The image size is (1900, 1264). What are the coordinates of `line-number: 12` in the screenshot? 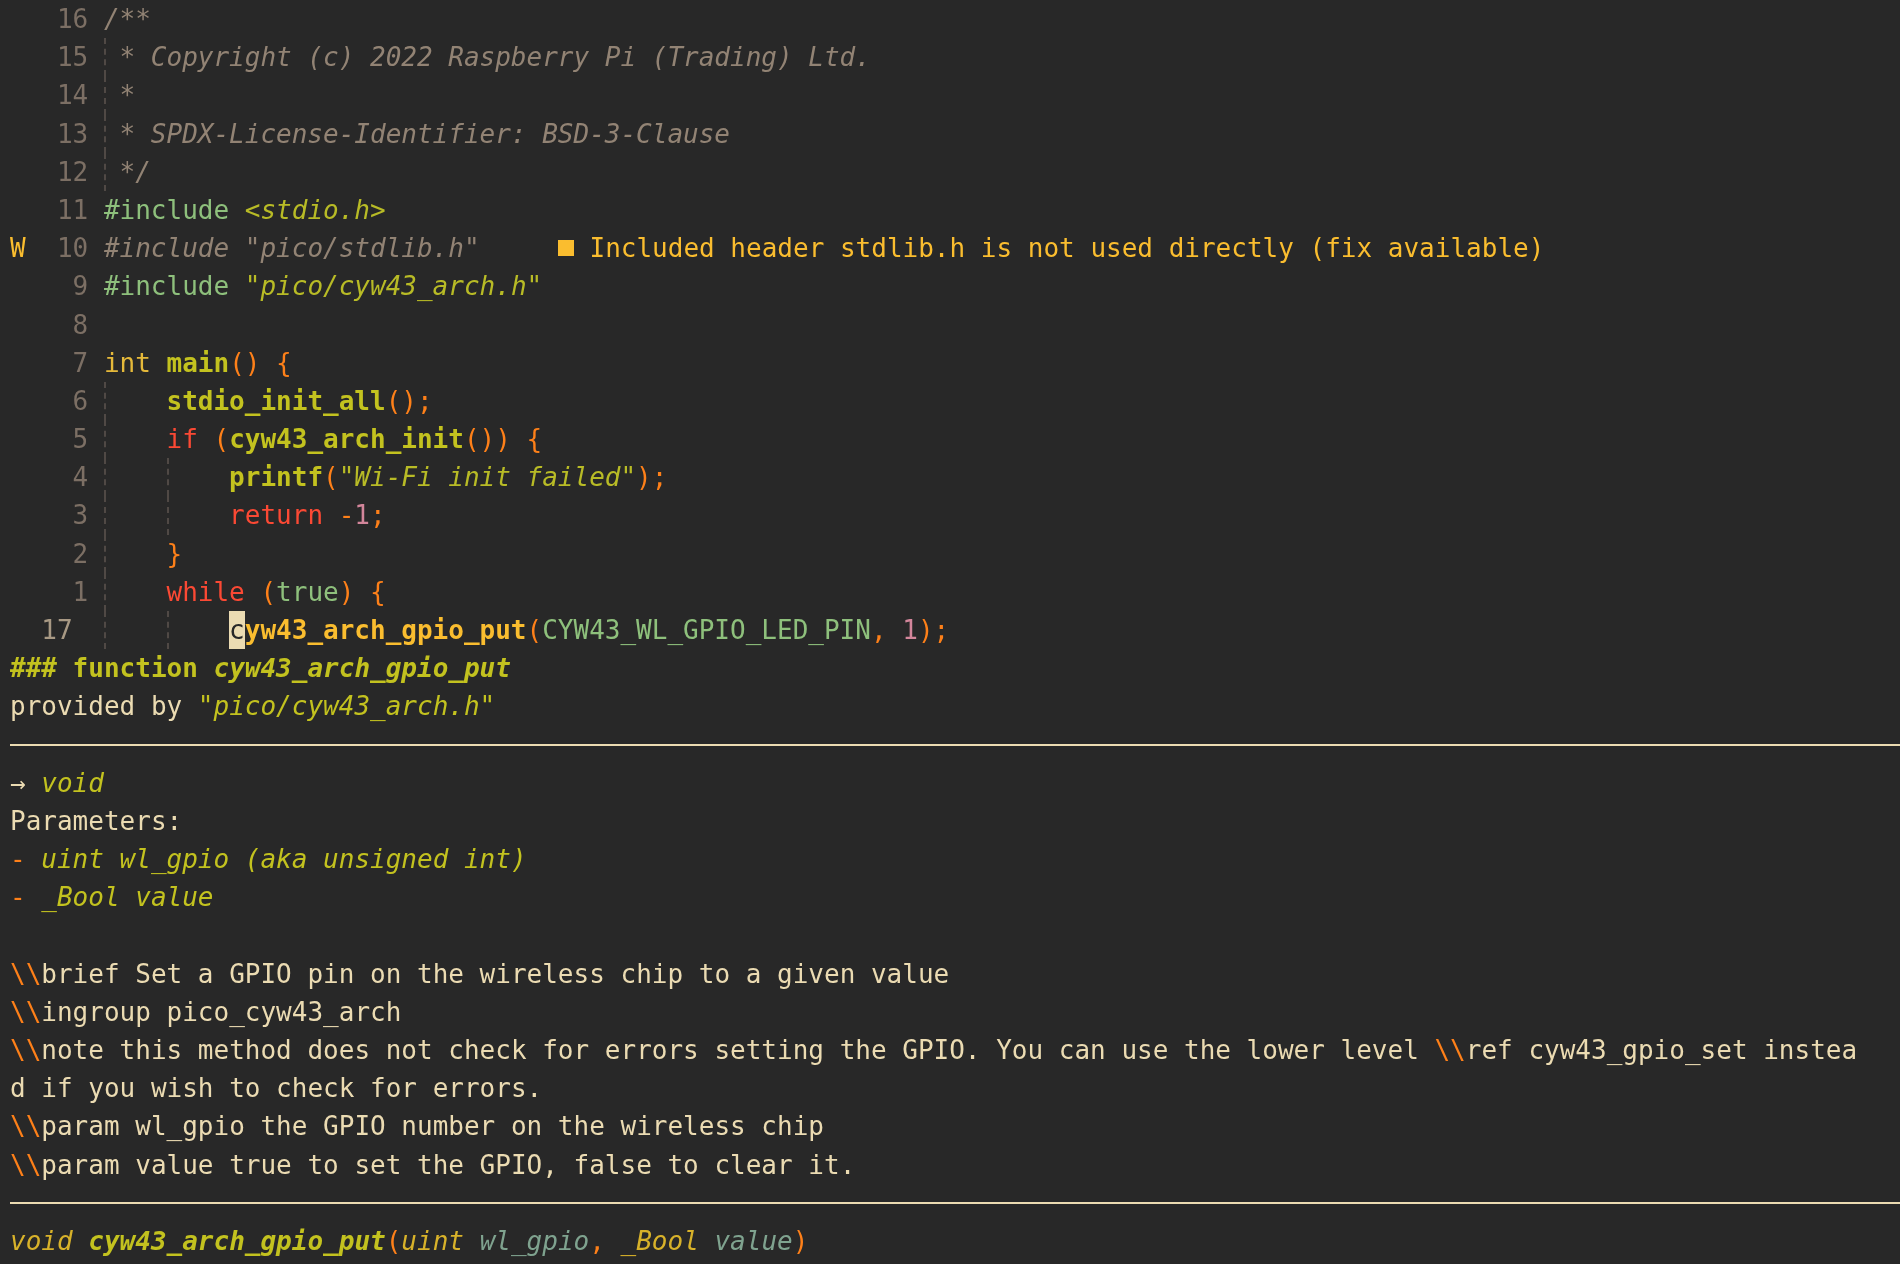 It's located at (72, 172).